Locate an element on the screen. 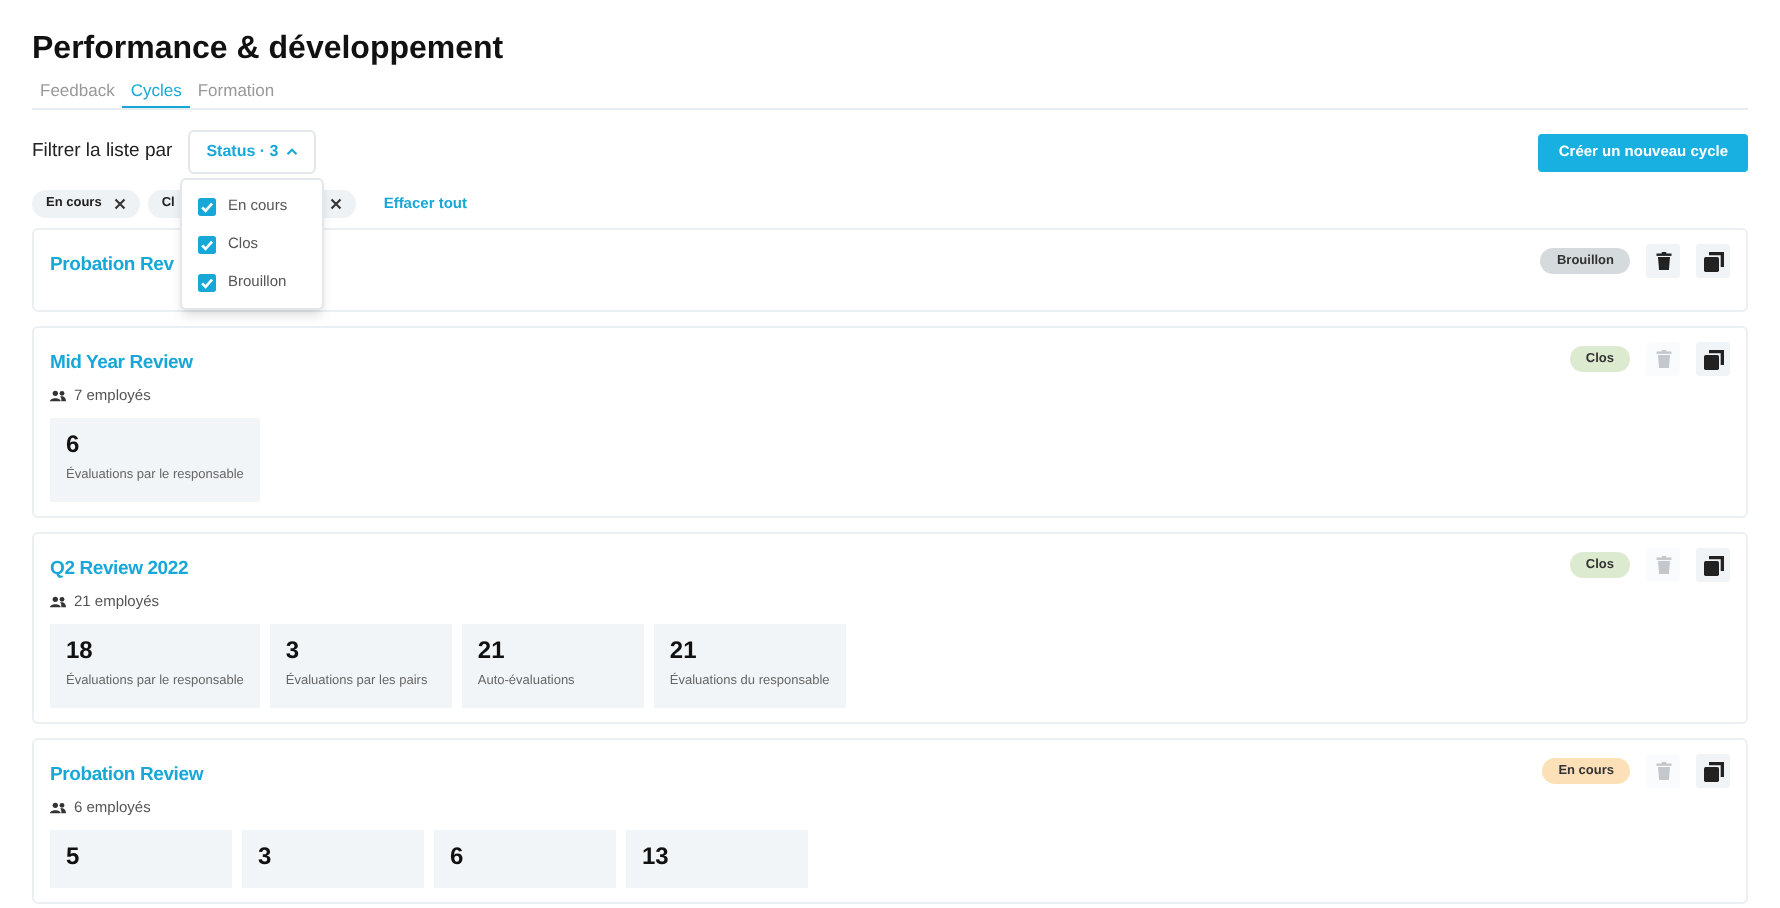 The width and height of the screenshot is (1780, 908). cycle-title-link: Mid Year Review is located at coordinates (121, 364).